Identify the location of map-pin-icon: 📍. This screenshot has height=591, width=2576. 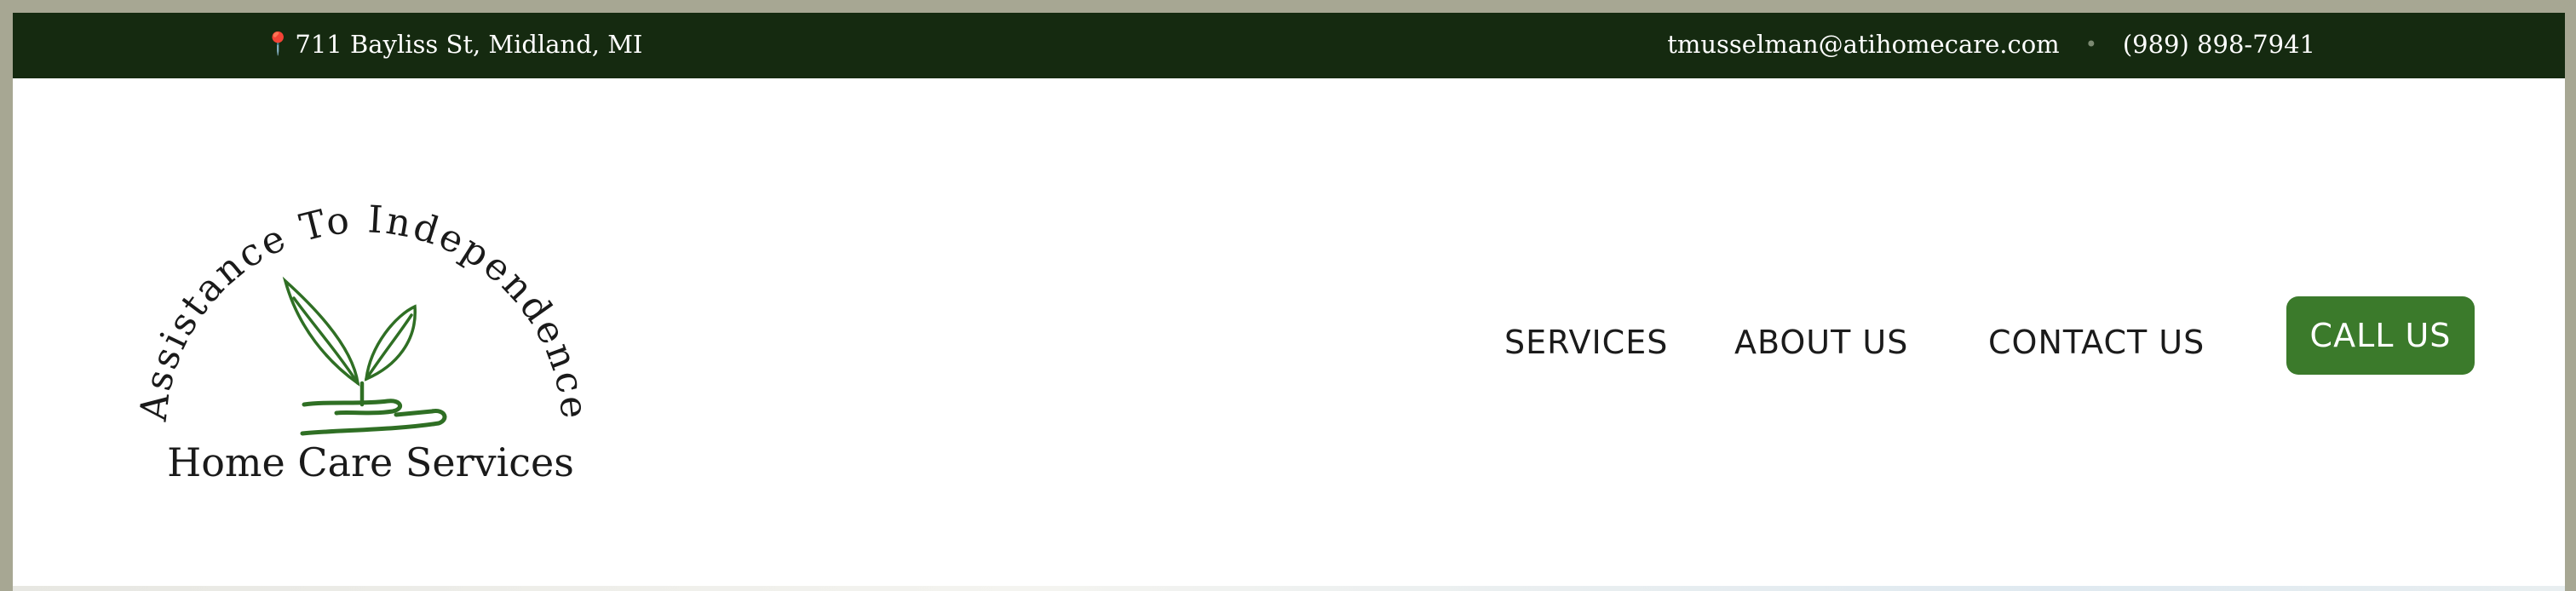
(278, 44).